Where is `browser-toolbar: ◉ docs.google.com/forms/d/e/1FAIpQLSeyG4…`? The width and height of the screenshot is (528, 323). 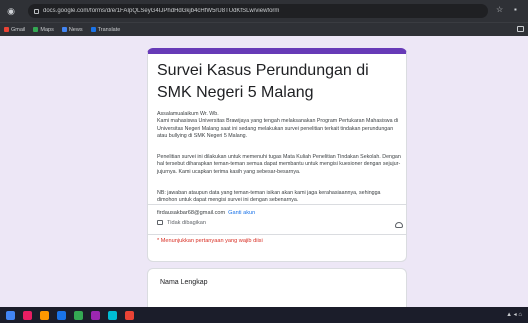
browser-toolbar: ◉ docs.google.com/forms/d/e/1FAIpQLSeyG4… is located at coordinates (264, 11).